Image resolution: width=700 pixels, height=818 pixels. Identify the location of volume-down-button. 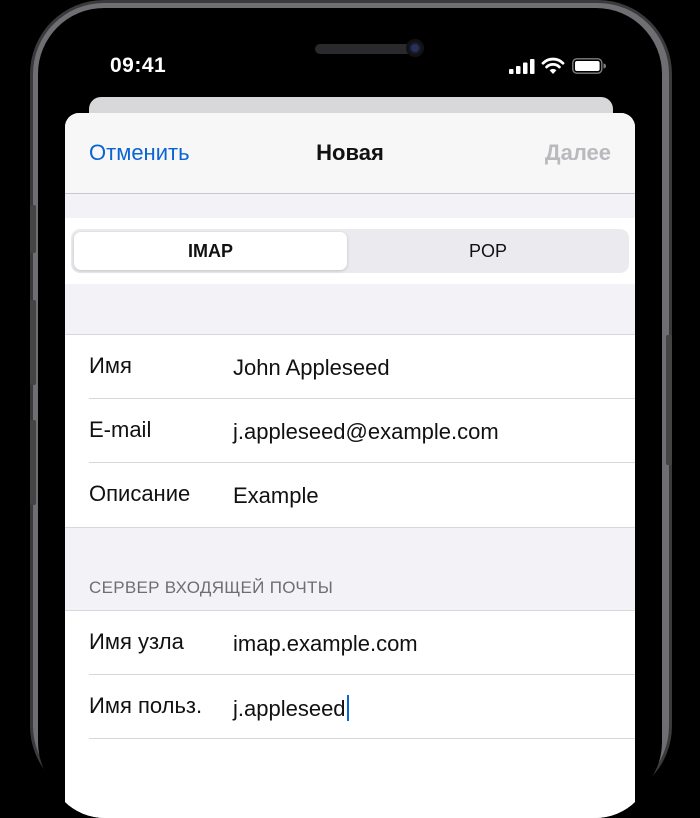
(33, 462).